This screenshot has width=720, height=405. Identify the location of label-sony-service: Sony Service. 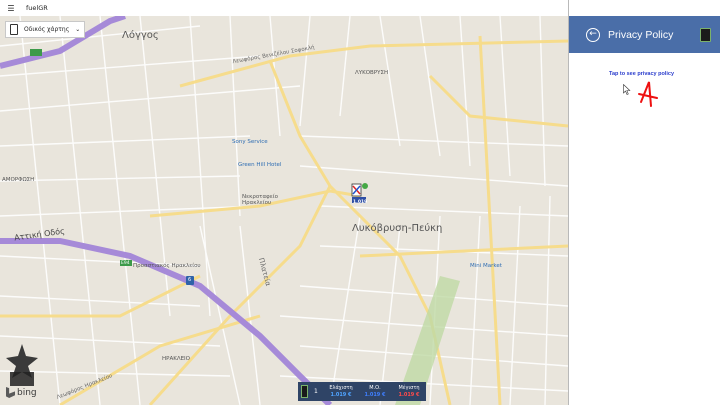
(250, 142).